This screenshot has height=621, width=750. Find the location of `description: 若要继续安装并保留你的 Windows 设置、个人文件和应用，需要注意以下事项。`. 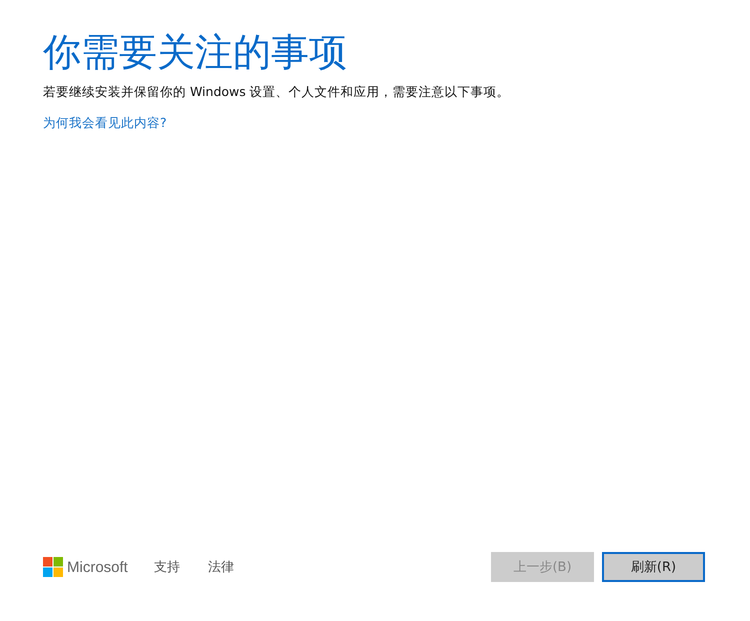

description: 若要继续安装并保留你的 Windows 设置、个人文件和应用，需要注意以下事项。 is located at coordinates (277, 92).